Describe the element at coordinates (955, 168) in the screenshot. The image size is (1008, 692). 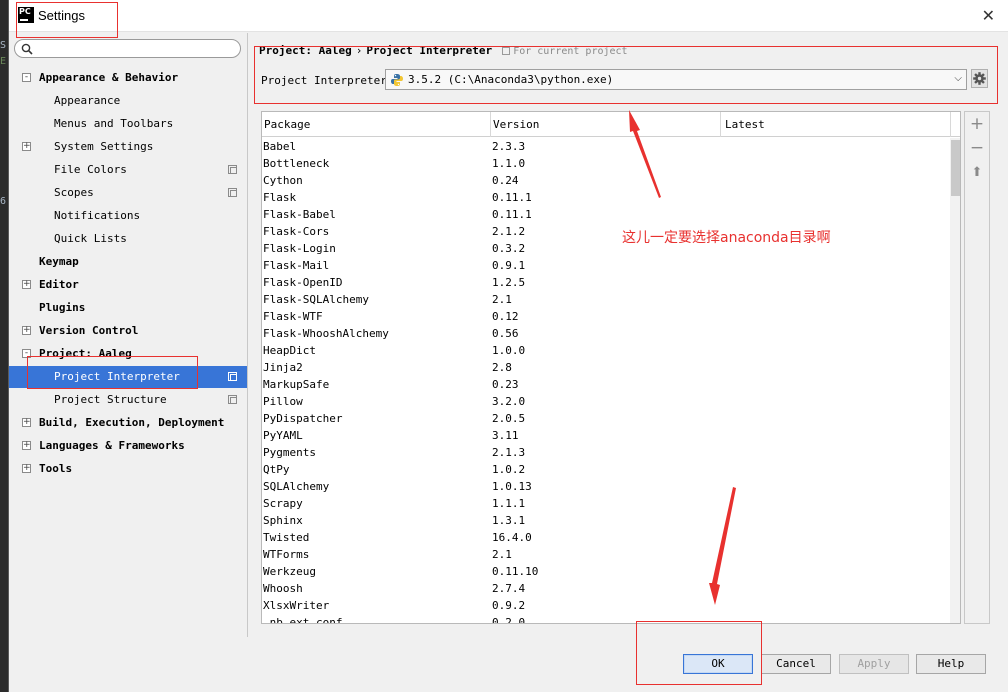
I see `scrollbar-thumb` at that location.